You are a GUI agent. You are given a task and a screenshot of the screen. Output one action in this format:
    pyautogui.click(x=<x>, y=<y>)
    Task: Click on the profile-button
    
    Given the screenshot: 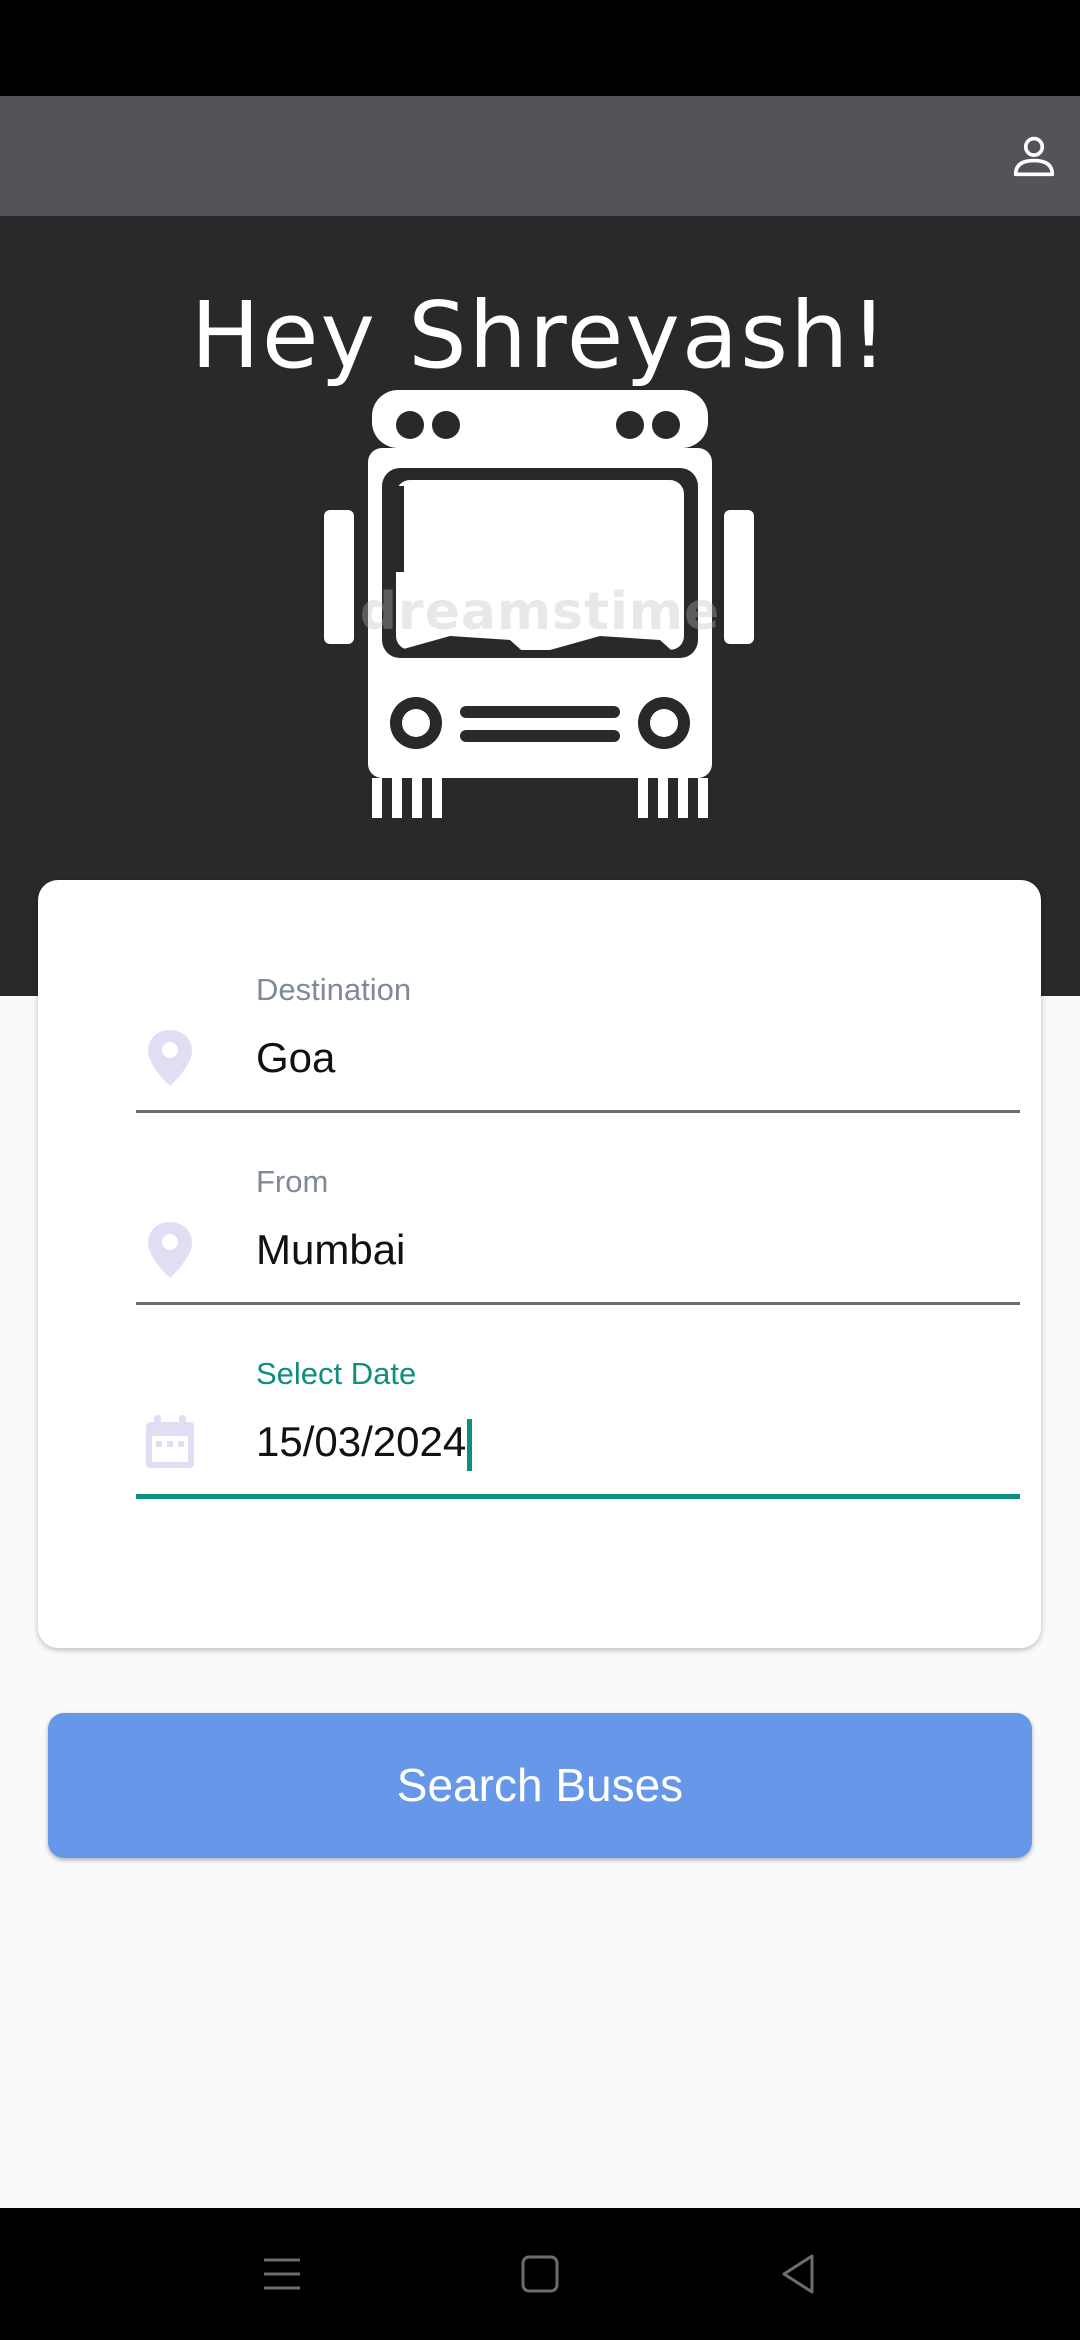 What is the action you would take?
    pyautogui.click(x=1034, y=156)
    